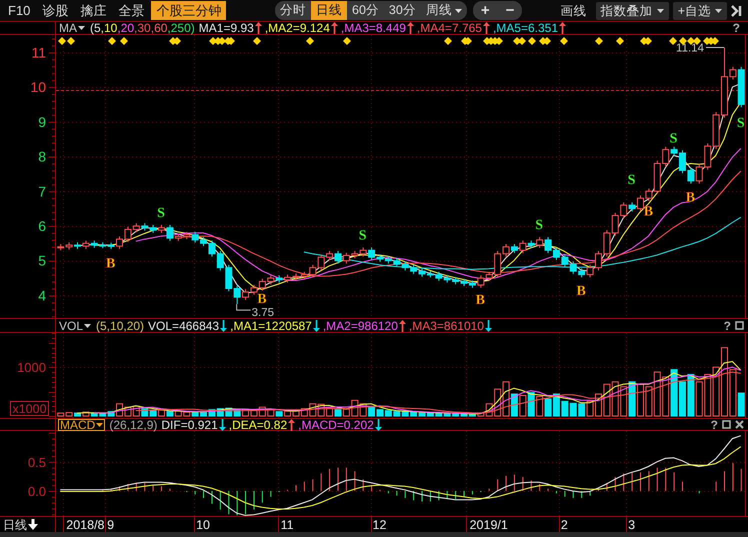 This screenshot has width=748, height=537. I want to click on indicator-value: DIF=0.921, so click(189, 424).